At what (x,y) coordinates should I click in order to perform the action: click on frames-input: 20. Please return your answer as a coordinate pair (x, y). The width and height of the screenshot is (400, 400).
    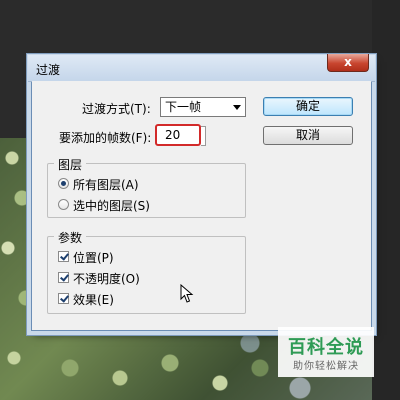
    Looking at the image, I should click on (178, 135).